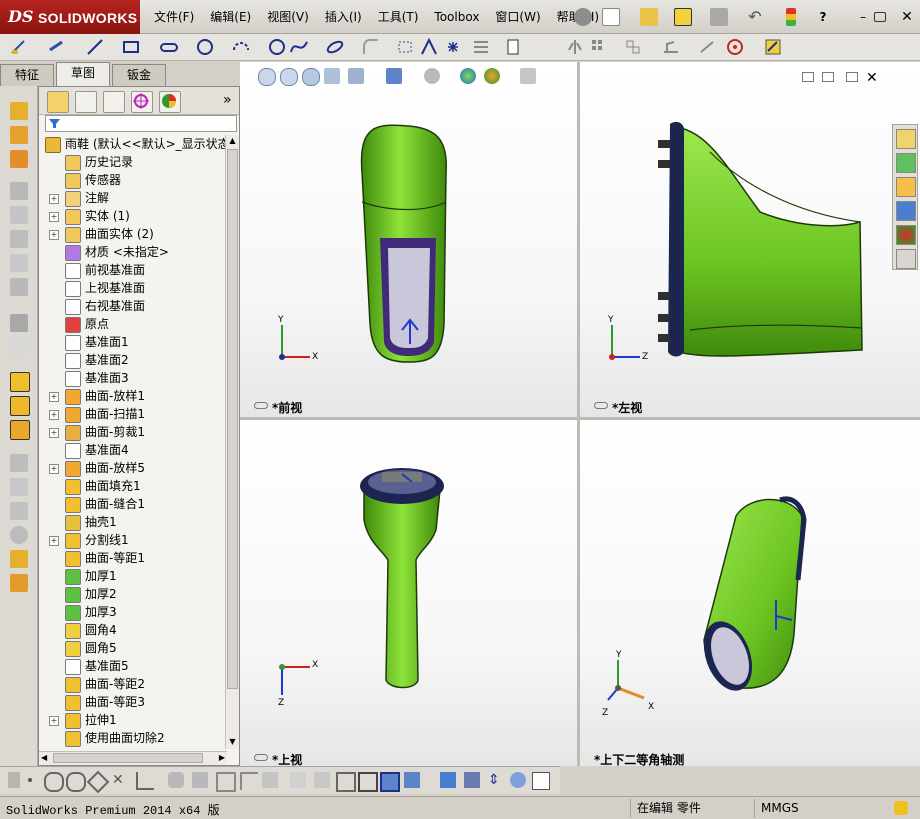 The height and width of the screenshot is (819, 920). Describe the element at coordinates (611, 17) in the screenshot. I see `new-document-icon` at that location.